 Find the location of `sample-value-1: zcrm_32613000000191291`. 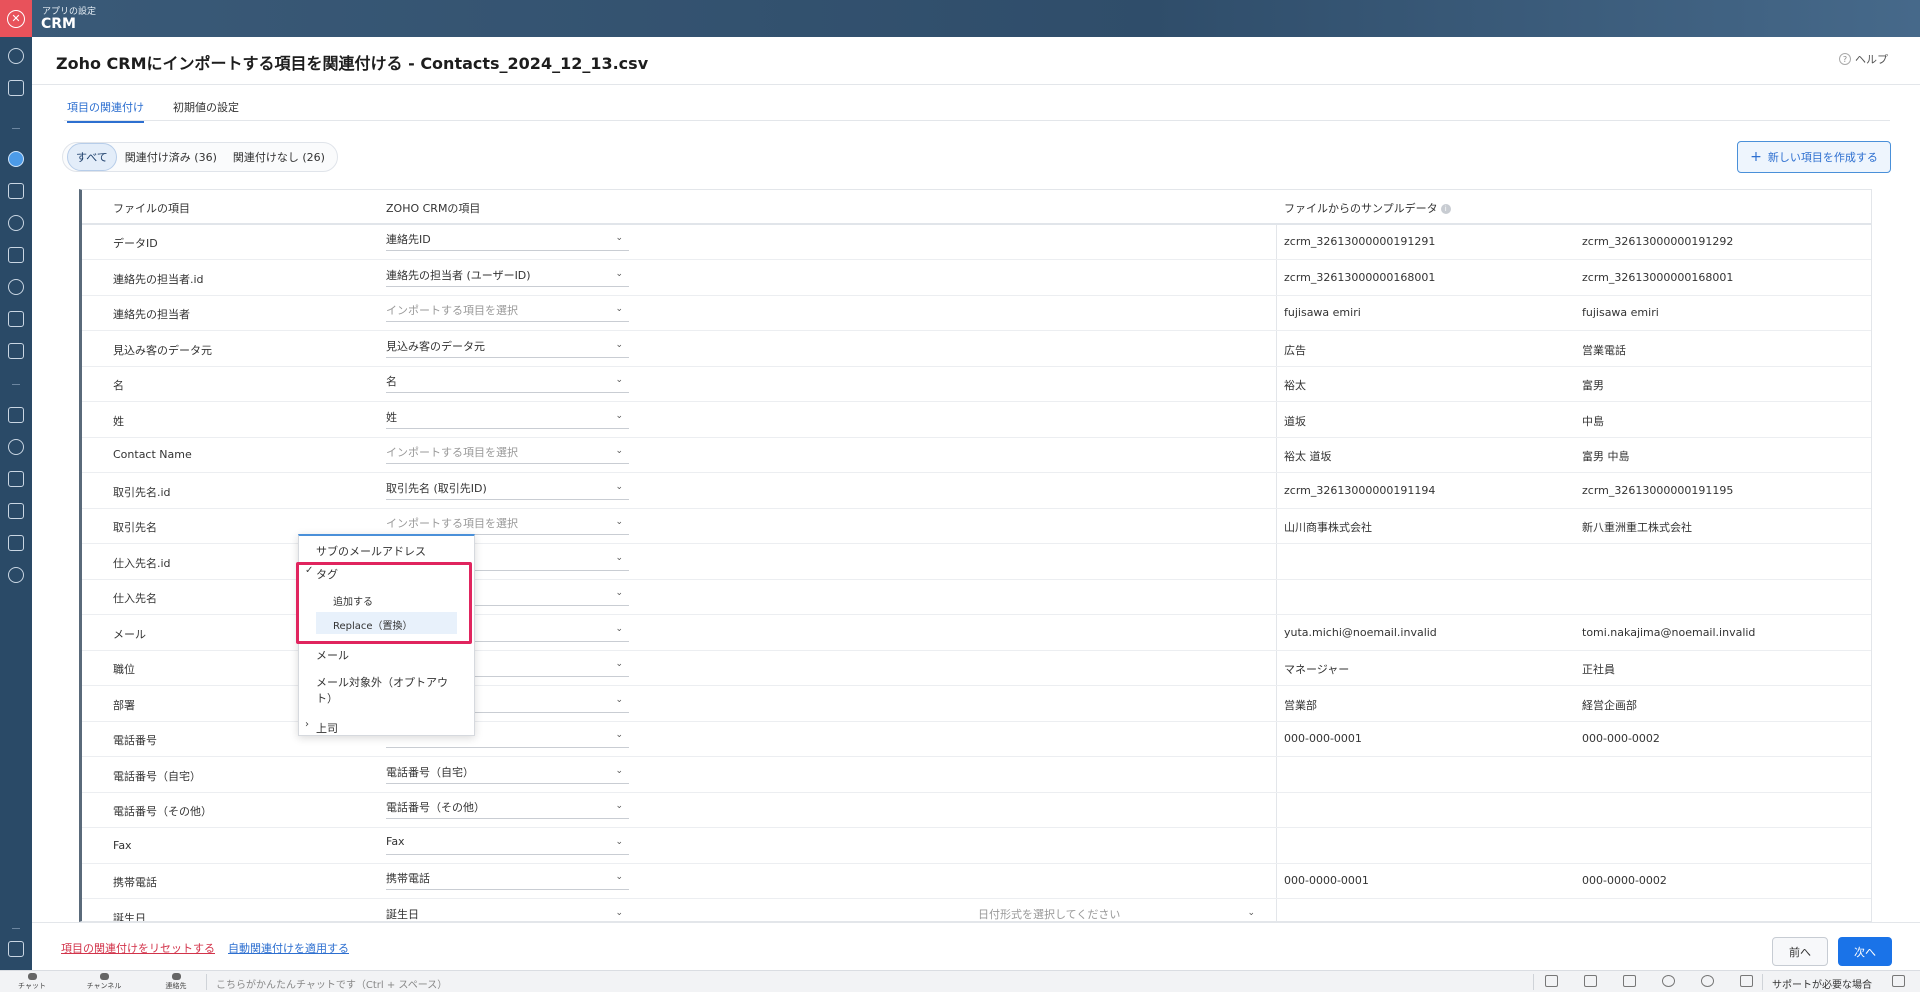

sample-value-1: zcrm_32613000000191291 is located at coordinates (1360, 241).